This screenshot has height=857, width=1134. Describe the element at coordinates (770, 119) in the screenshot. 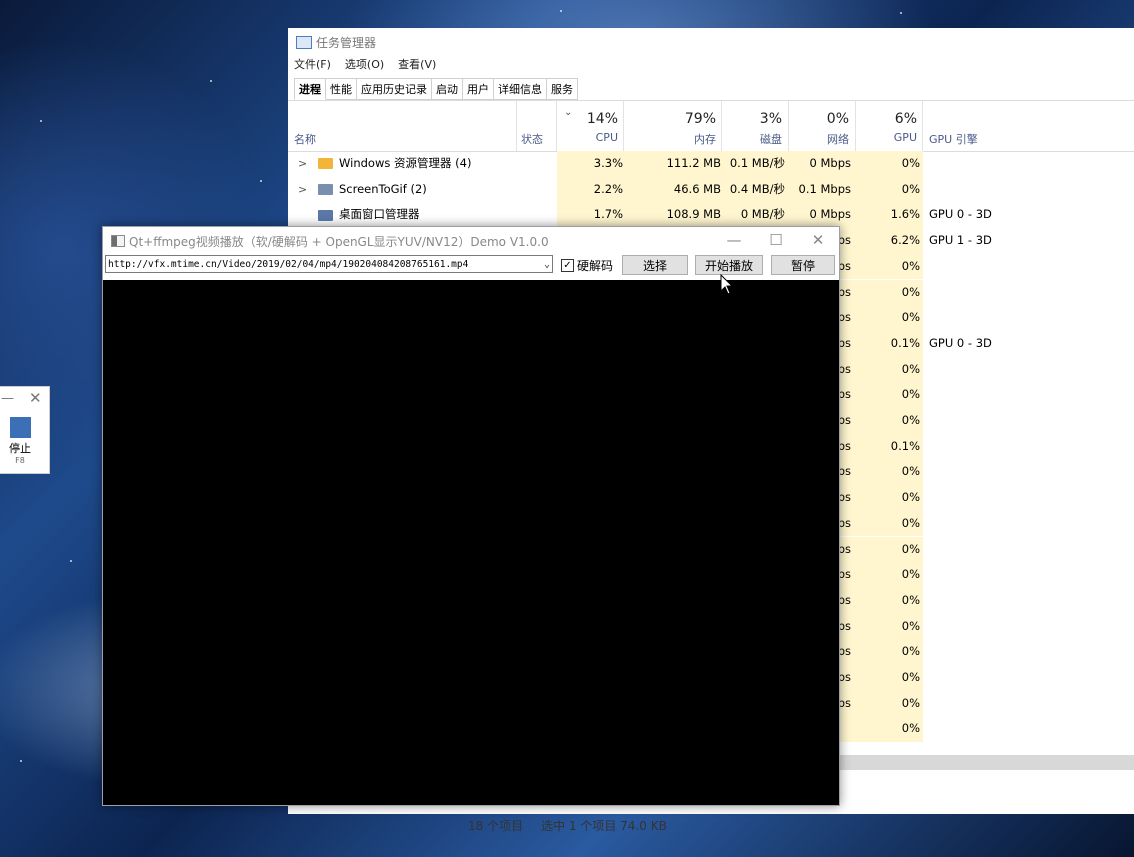

I see `disk-total: 3%` at that location.